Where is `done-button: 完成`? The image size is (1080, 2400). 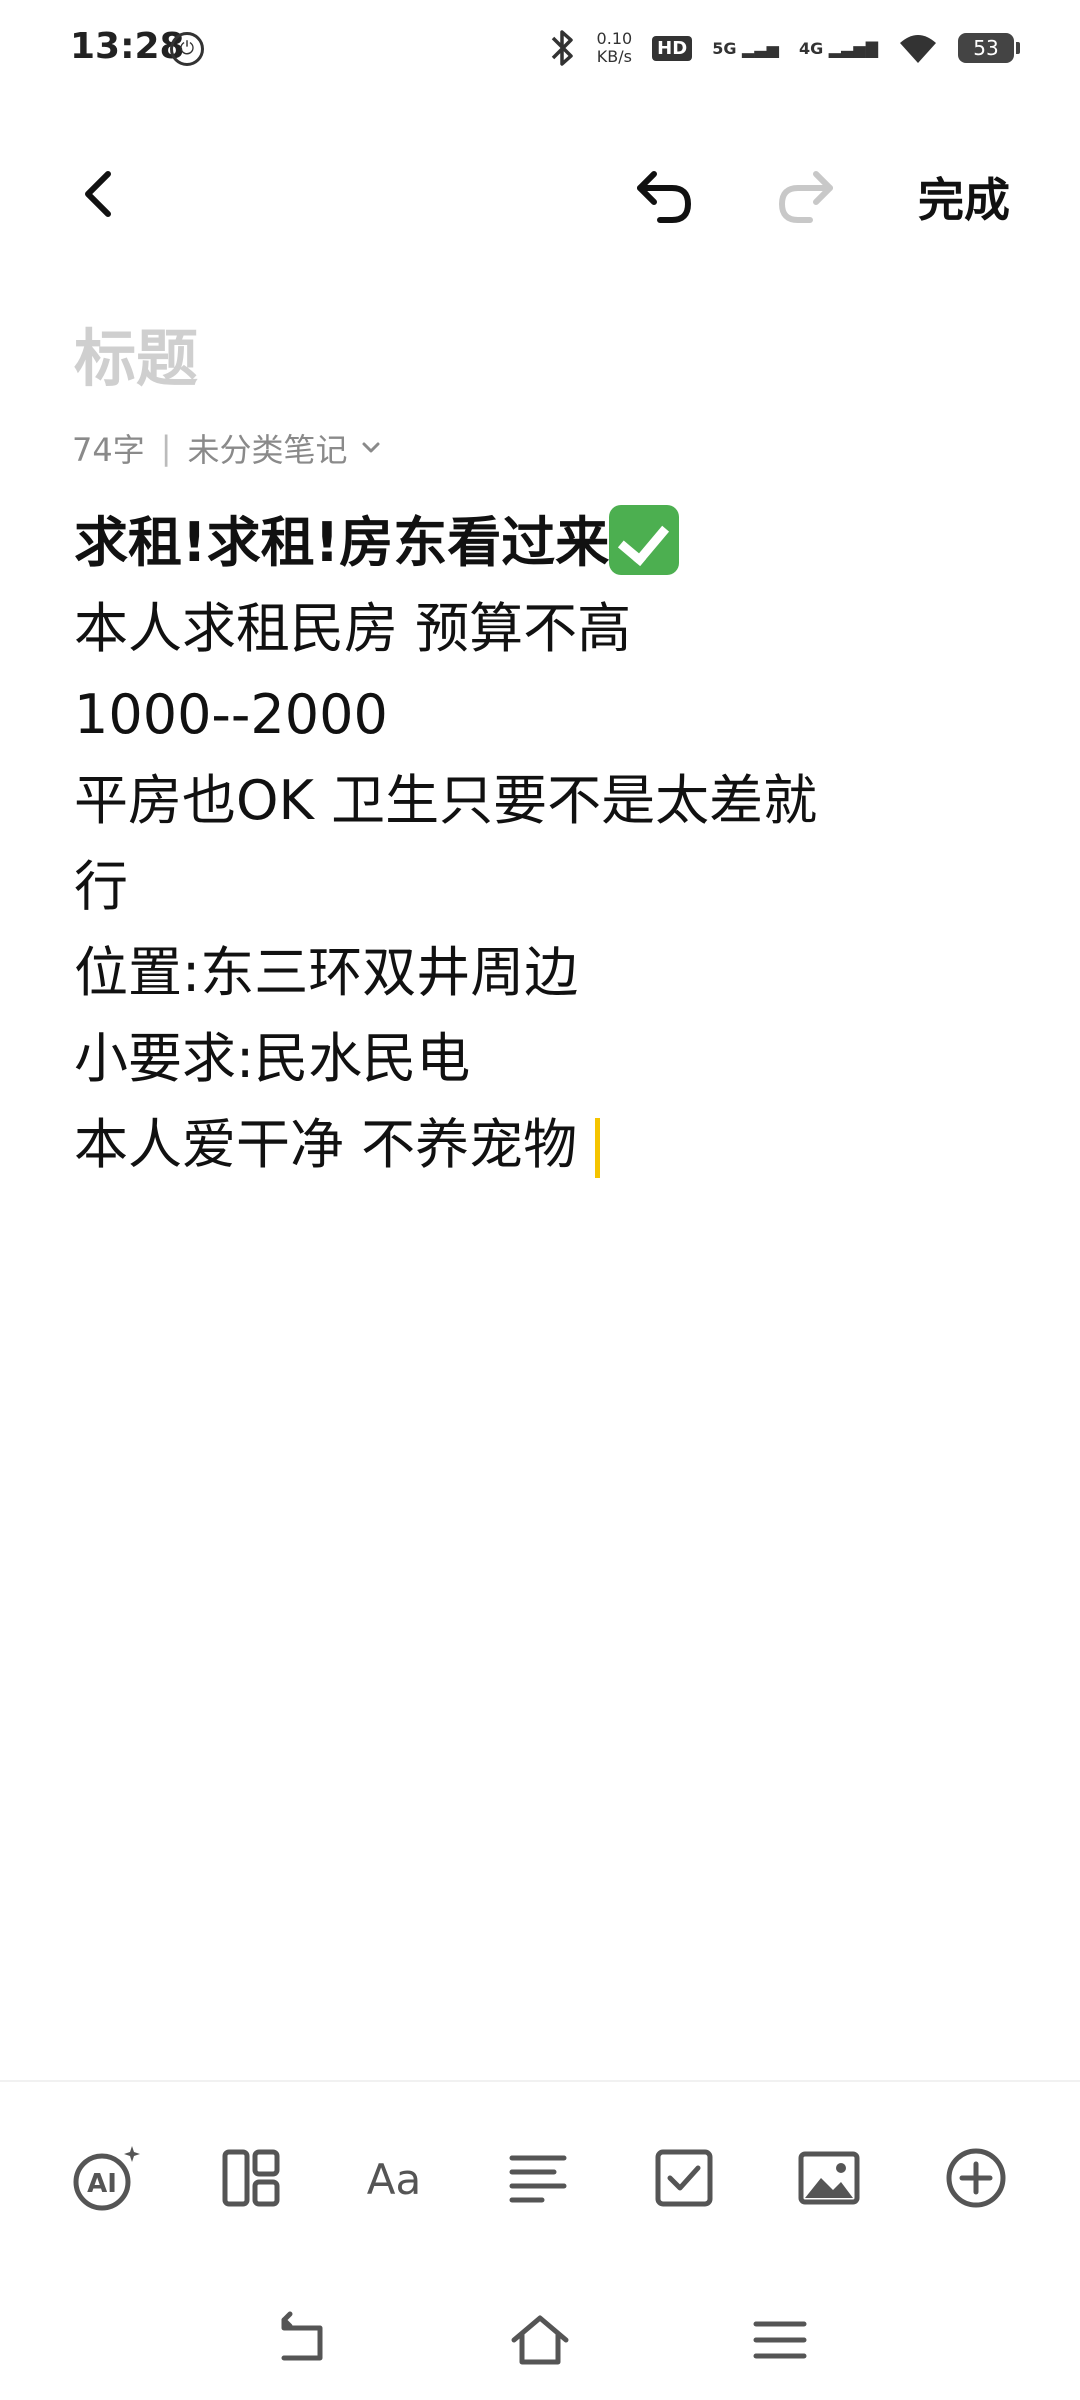 done-button: 完成 is located at coordinates (964, 197).